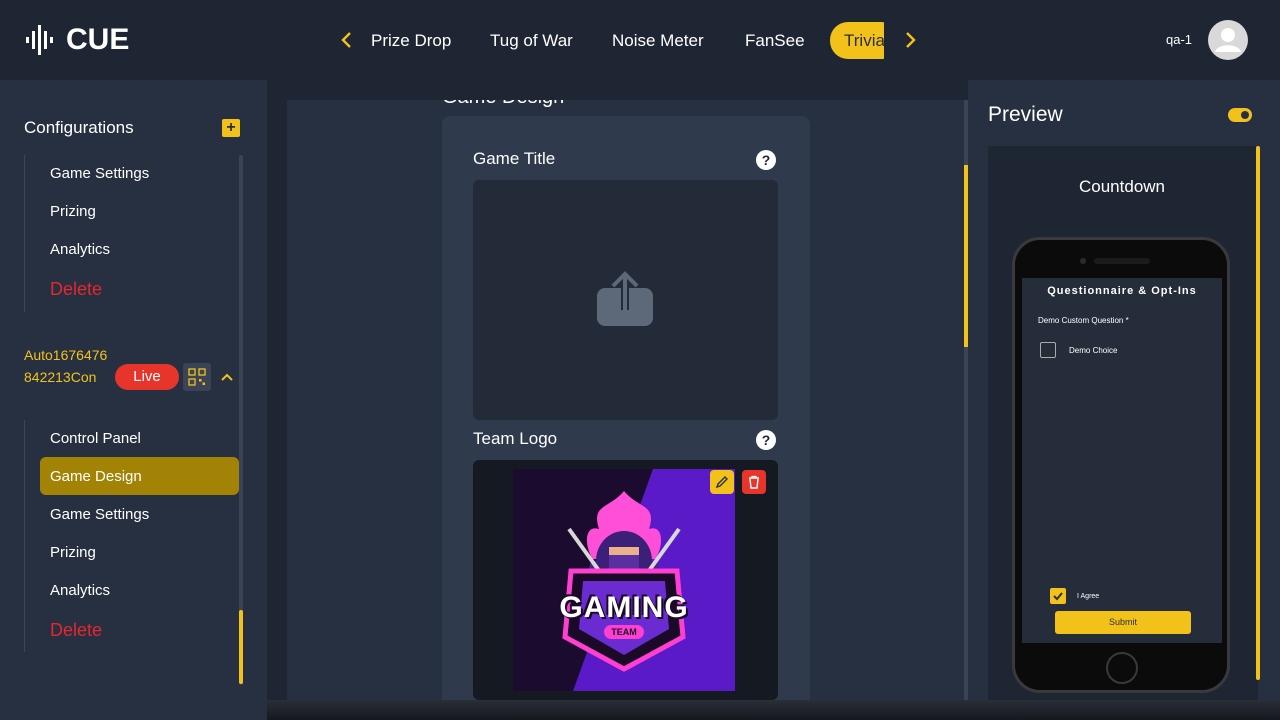 The height and width of the screenshot is (720, 1280). I want to click on qr-code-icon, so click(197, 377).